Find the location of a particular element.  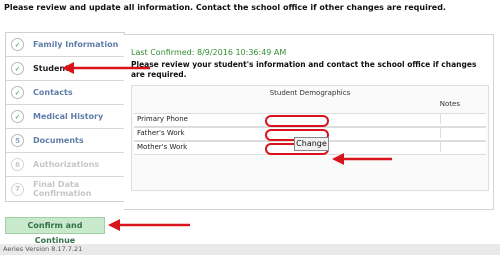

row-label: Primary Phone is located at coordinates (162, 119).